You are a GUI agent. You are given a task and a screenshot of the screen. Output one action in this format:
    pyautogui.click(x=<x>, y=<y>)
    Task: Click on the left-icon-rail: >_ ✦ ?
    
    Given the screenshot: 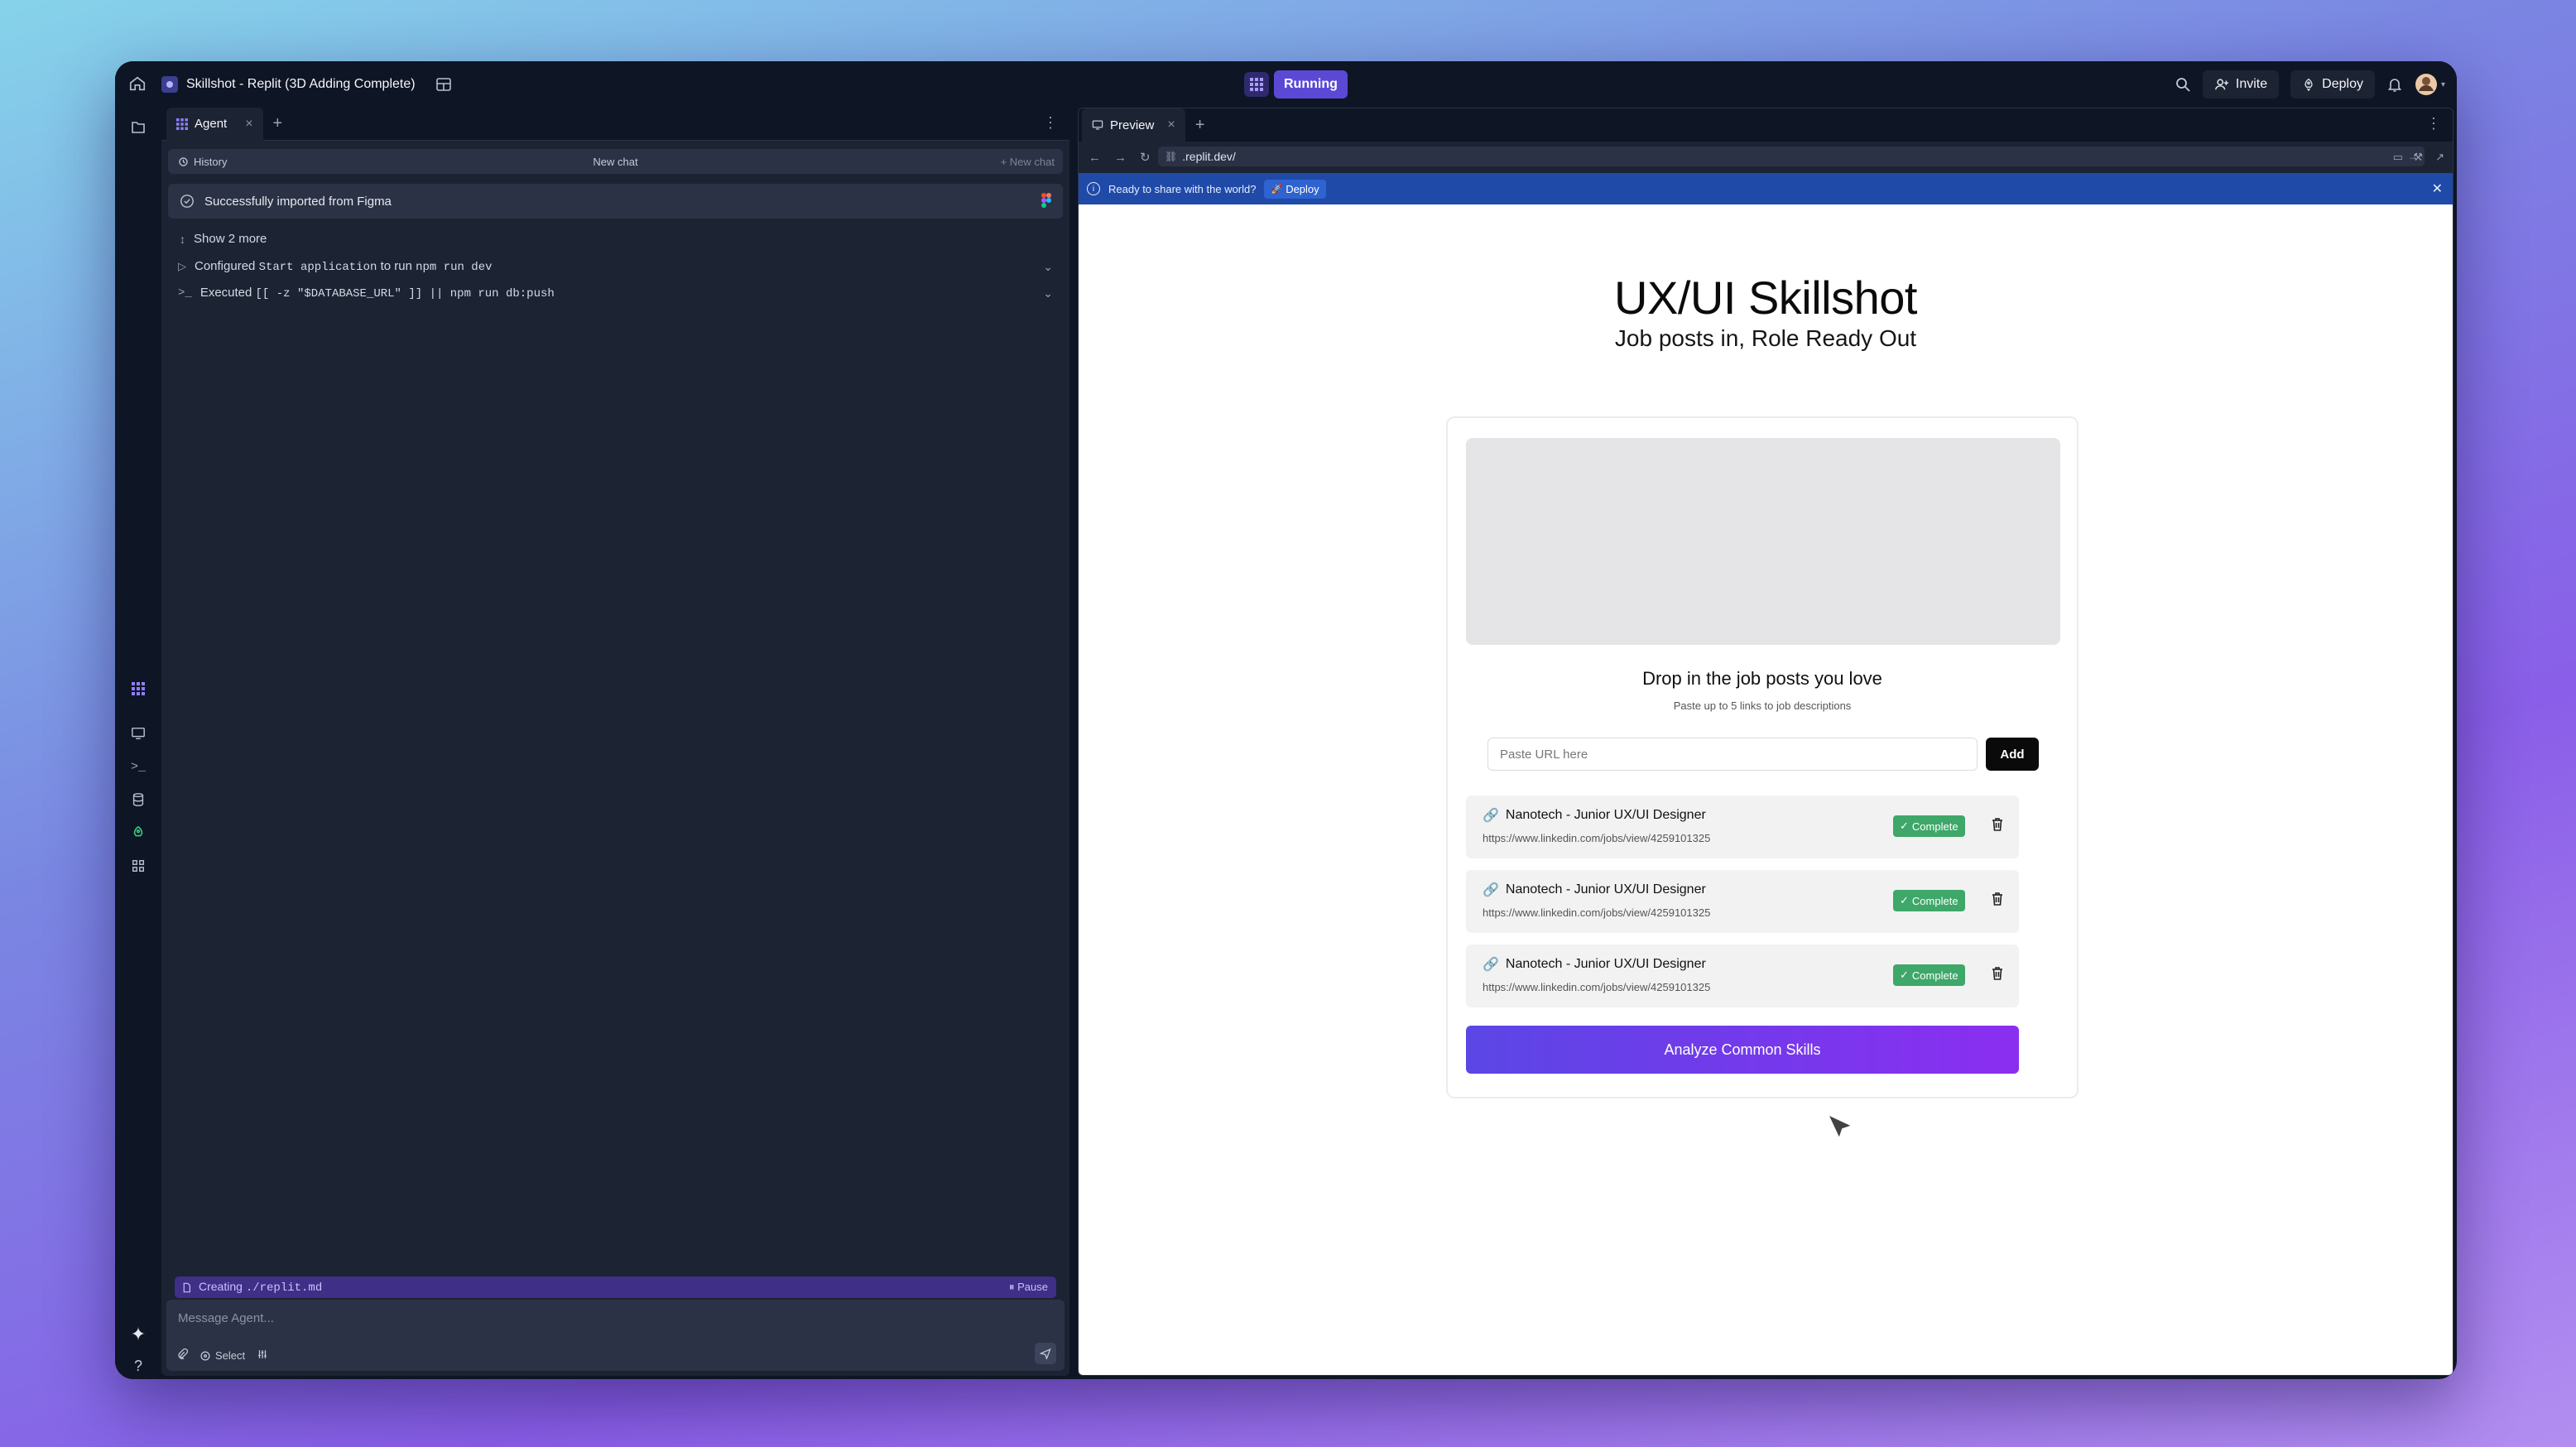 What is the action you would take?
    pyautogui.click(x=138, y=743)
    